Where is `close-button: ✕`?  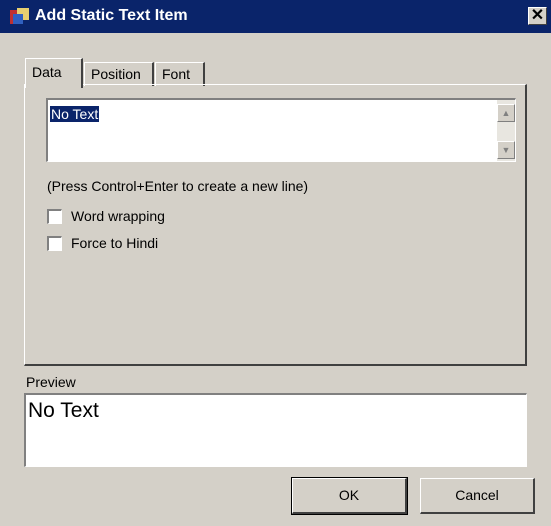 close-button: ✕ is located at coordinates (537, 16).